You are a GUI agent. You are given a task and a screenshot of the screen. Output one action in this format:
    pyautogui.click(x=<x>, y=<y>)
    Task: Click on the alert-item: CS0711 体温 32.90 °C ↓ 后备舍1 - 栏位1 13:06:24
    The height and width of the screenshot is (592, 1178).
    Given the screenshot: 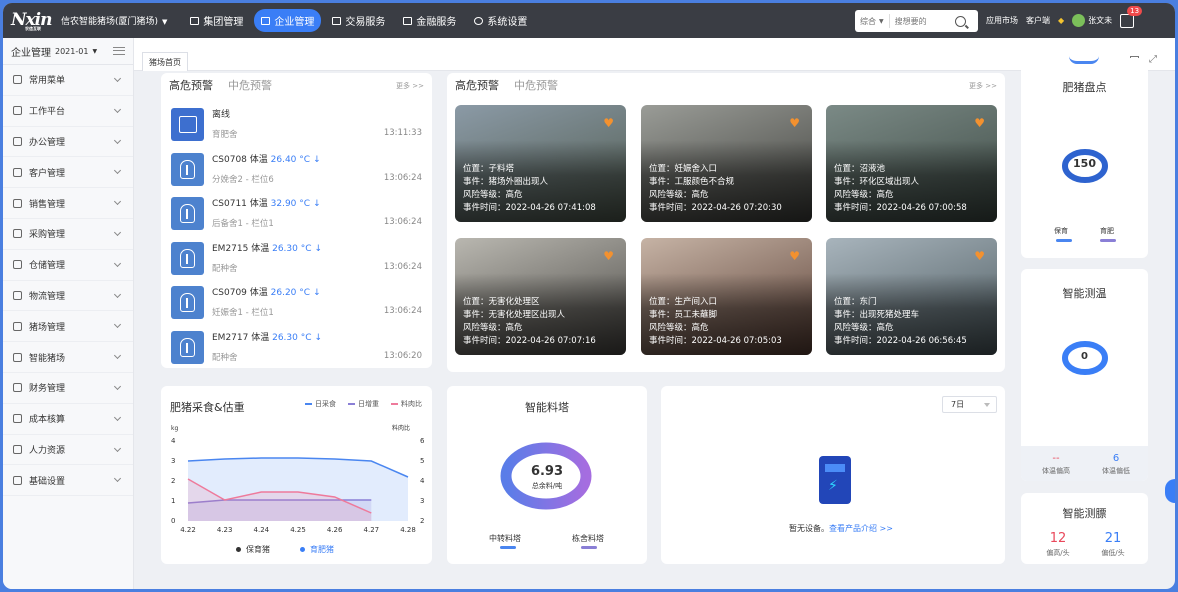 What is the action you would take?
    pyautogui.click(x=296, y=214)
    